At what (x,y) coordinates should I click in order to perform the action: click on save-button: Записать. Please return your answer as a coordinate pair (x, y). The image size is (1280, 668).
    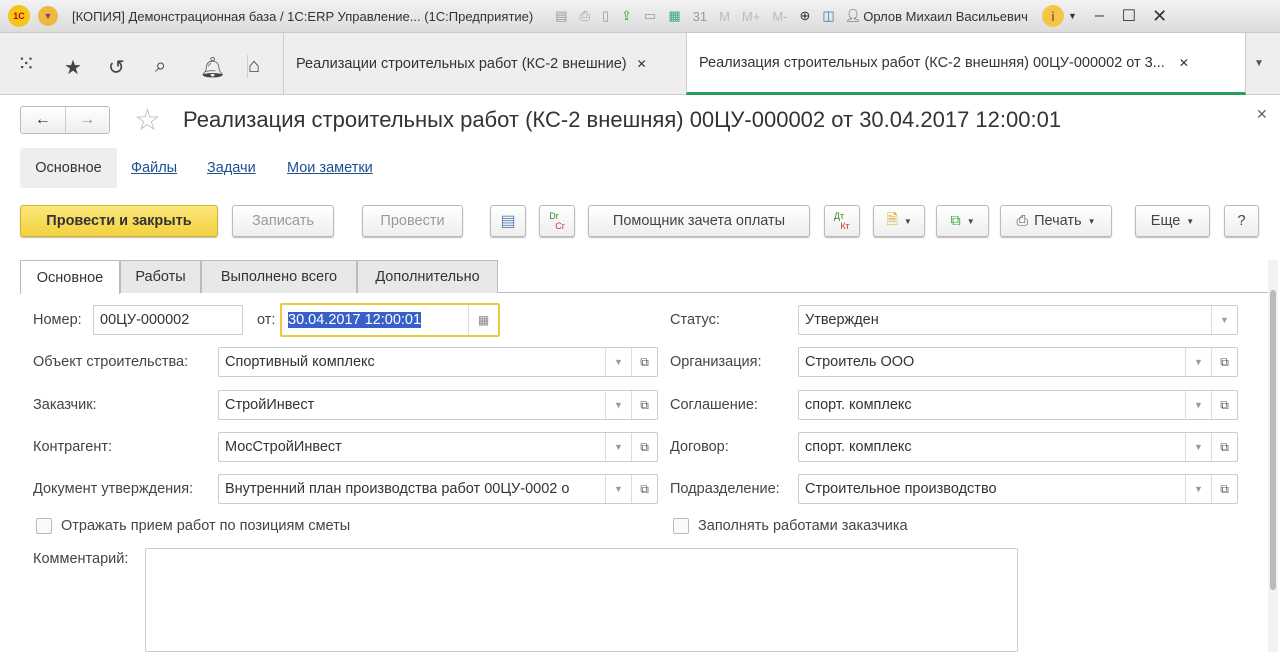
    Looking at the image, I should click on (283, 221).